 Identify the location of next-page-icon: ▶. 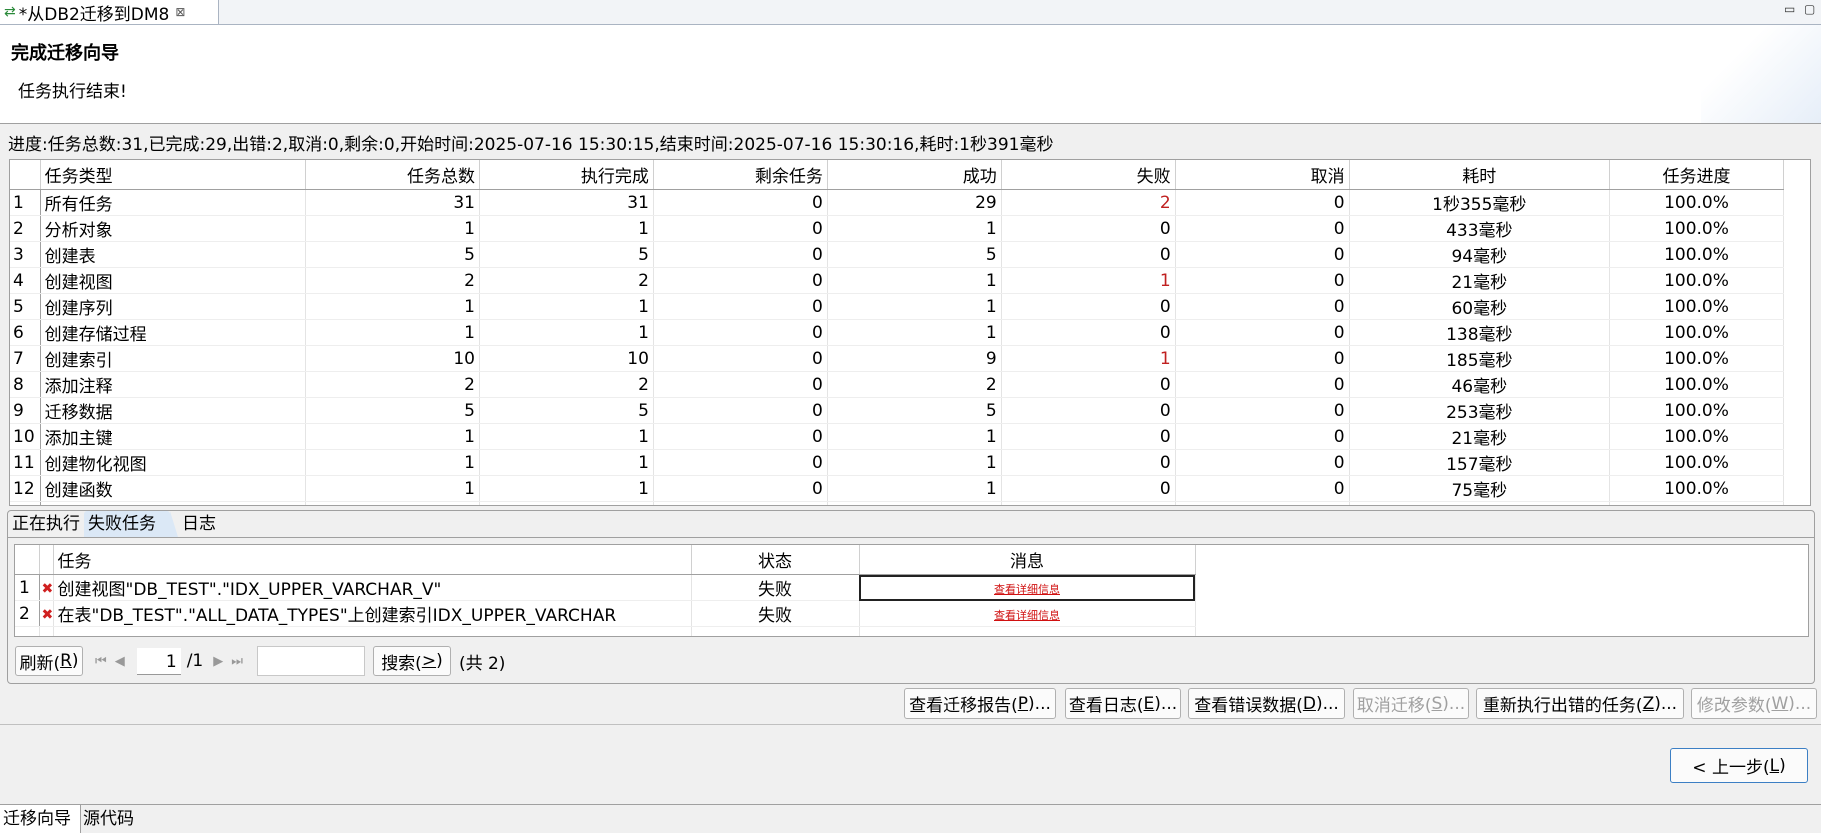
(218, 661).